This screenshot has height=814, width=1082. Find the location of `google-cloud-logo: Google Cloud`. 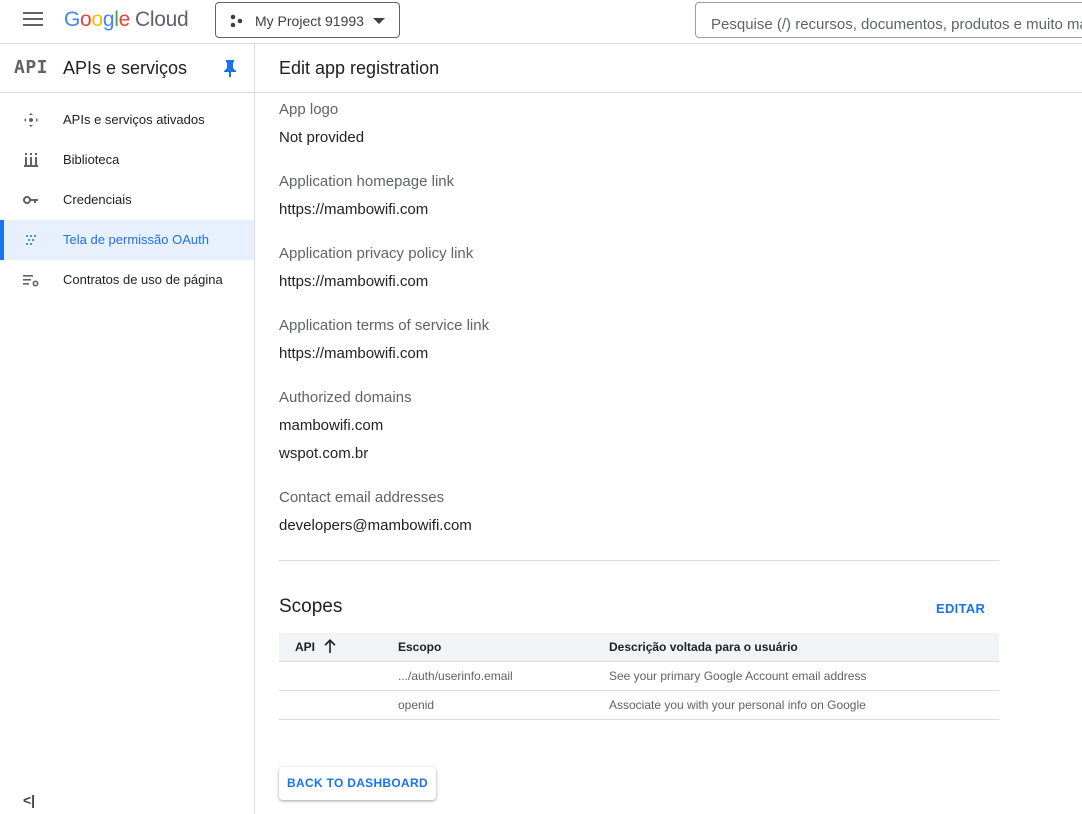

google-cloud-logo: Google Cloud is located at coordinates (126, 20).